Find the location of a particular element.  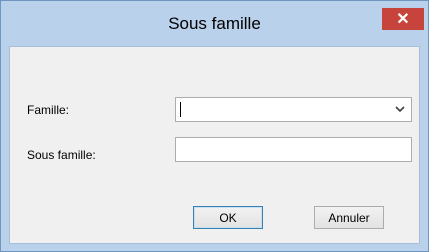

chevron-down-icon is located at coordinates (400, 109).